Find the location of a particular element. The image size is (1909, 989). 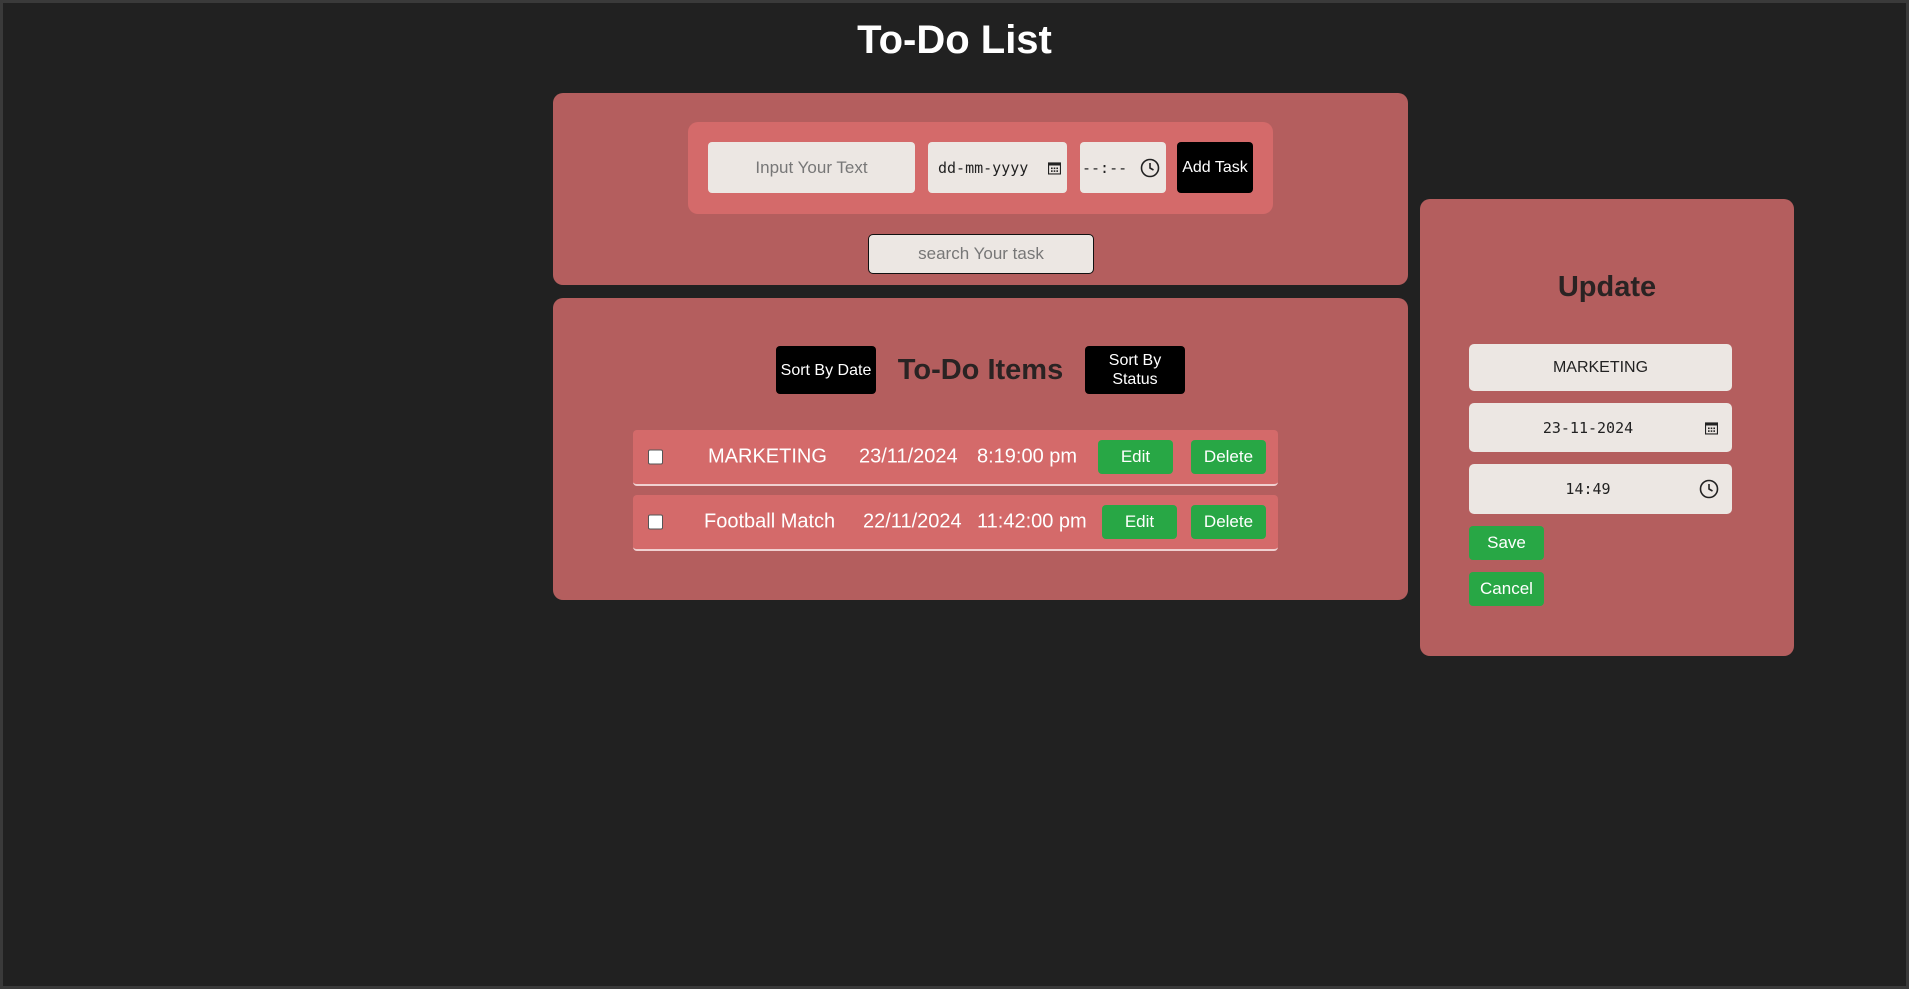

search-input: search Your task is located at coordinates (981, 254).